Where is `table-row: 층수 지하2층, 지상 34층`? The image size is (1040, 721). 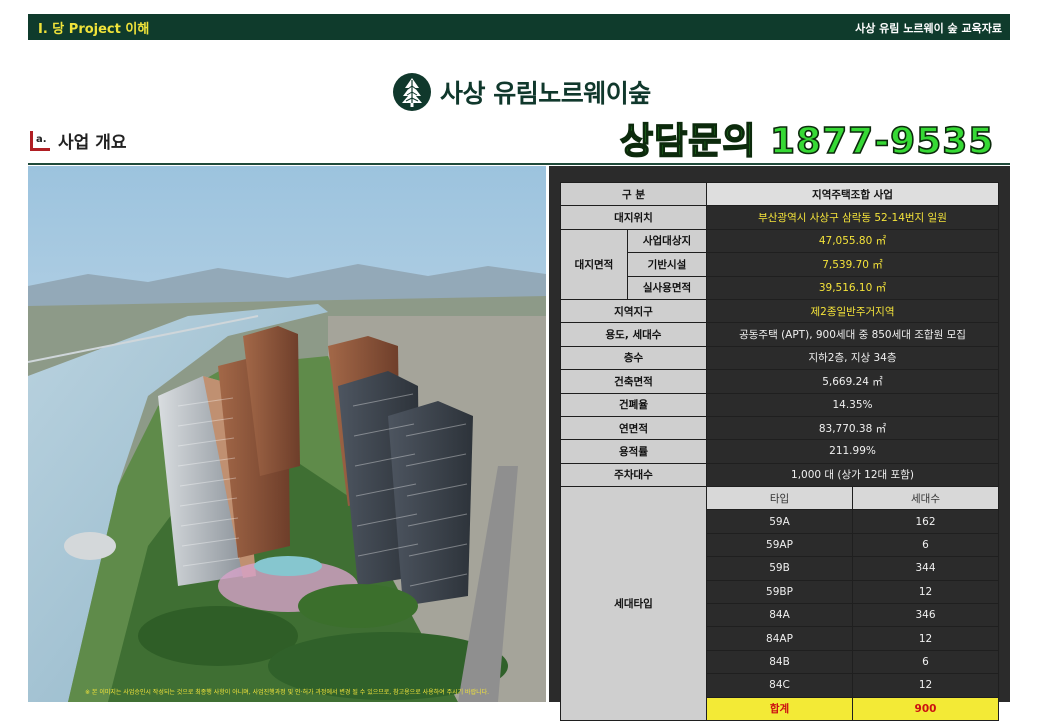
table-row: 층수 지하2층, 지상 34층 is located at coordinates (779, 358).